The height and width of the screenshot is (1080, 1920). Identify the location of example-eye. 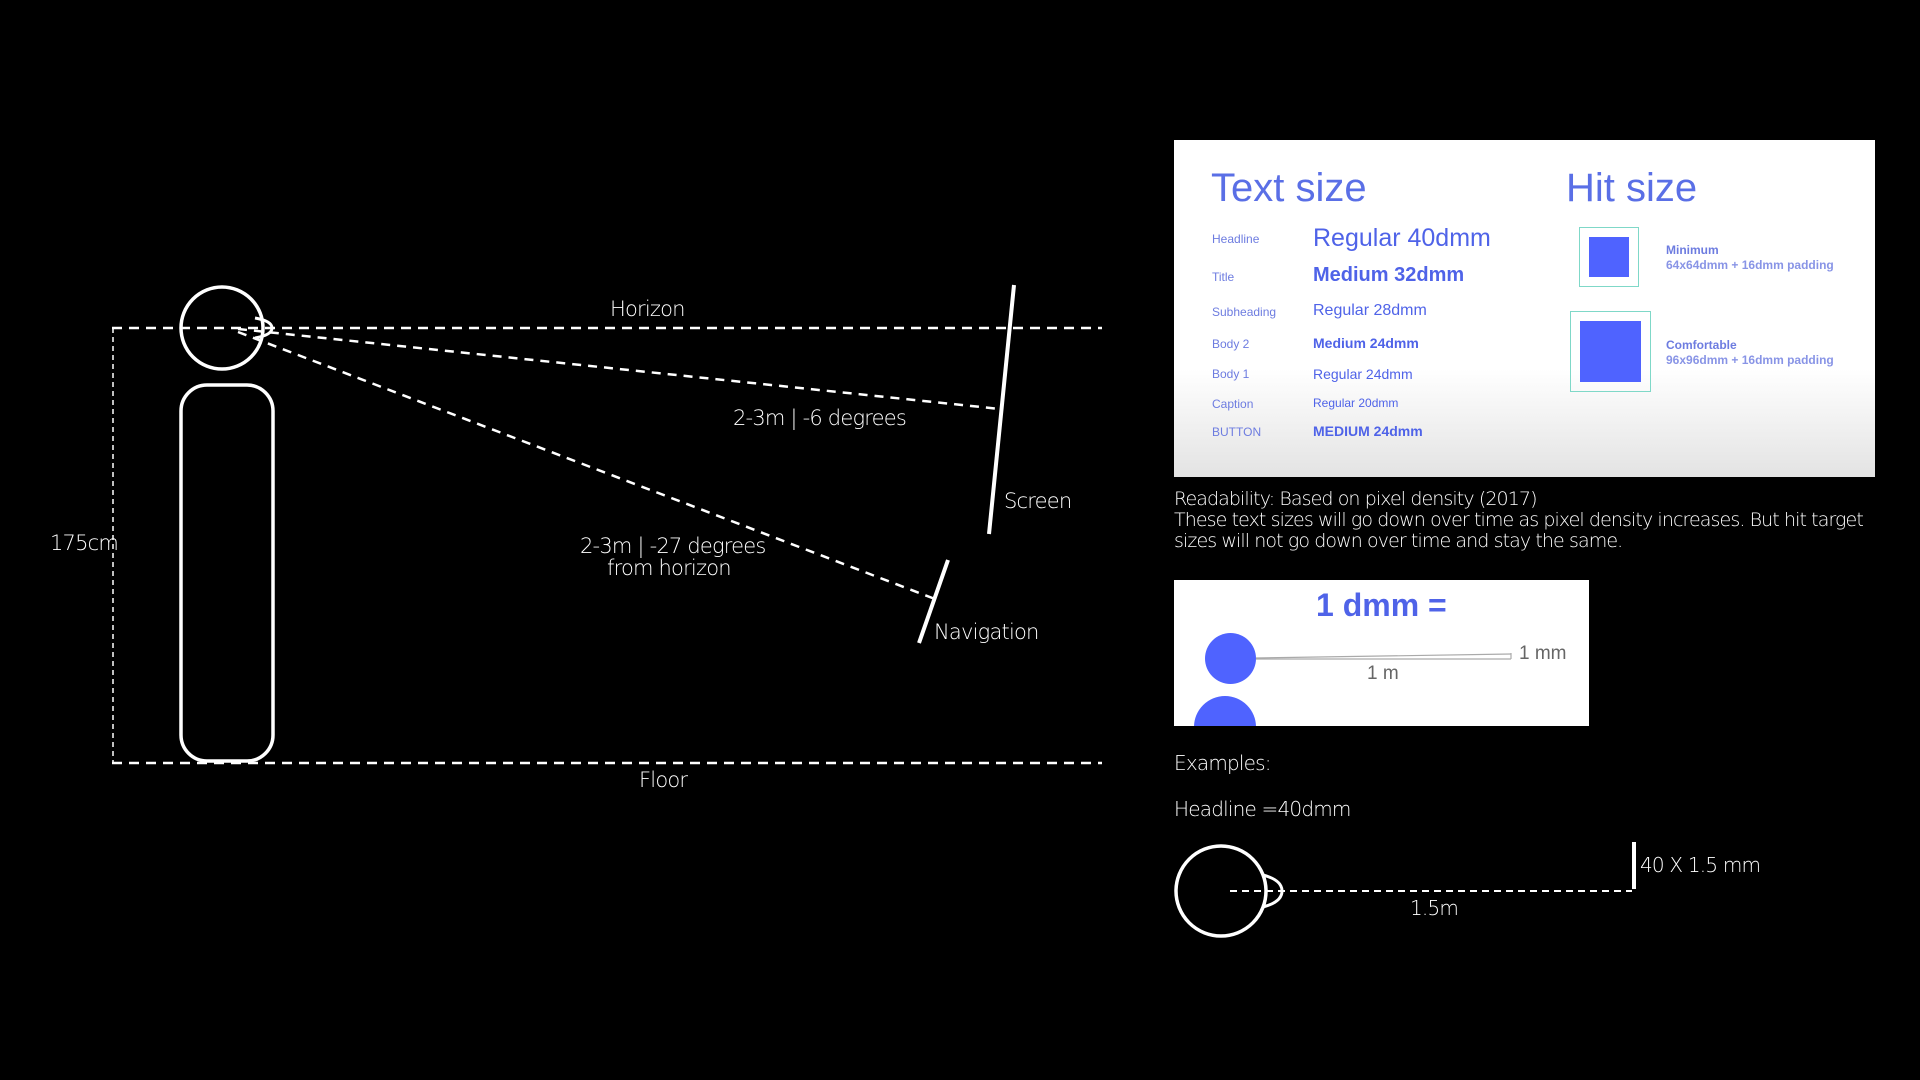
(1221, 891).